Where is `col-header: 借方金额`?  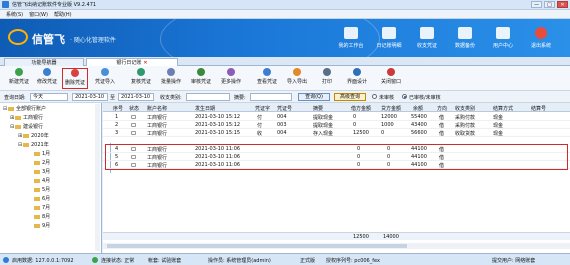
col-header: 借方金额 is located at coordinates (361, 108).